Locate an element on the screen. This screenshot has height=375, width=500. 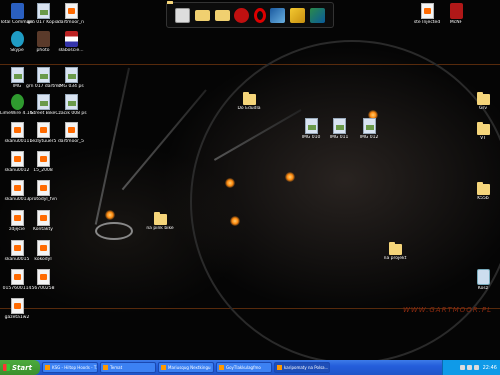
doc-56700258-icon: 56700258 is located at coordinates (43, 280).